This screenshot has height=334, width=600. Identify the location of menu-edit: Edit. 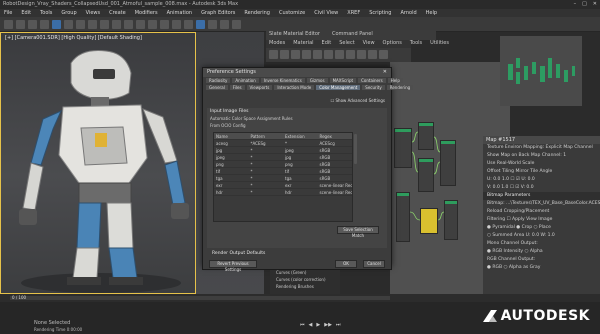
(26, 13).